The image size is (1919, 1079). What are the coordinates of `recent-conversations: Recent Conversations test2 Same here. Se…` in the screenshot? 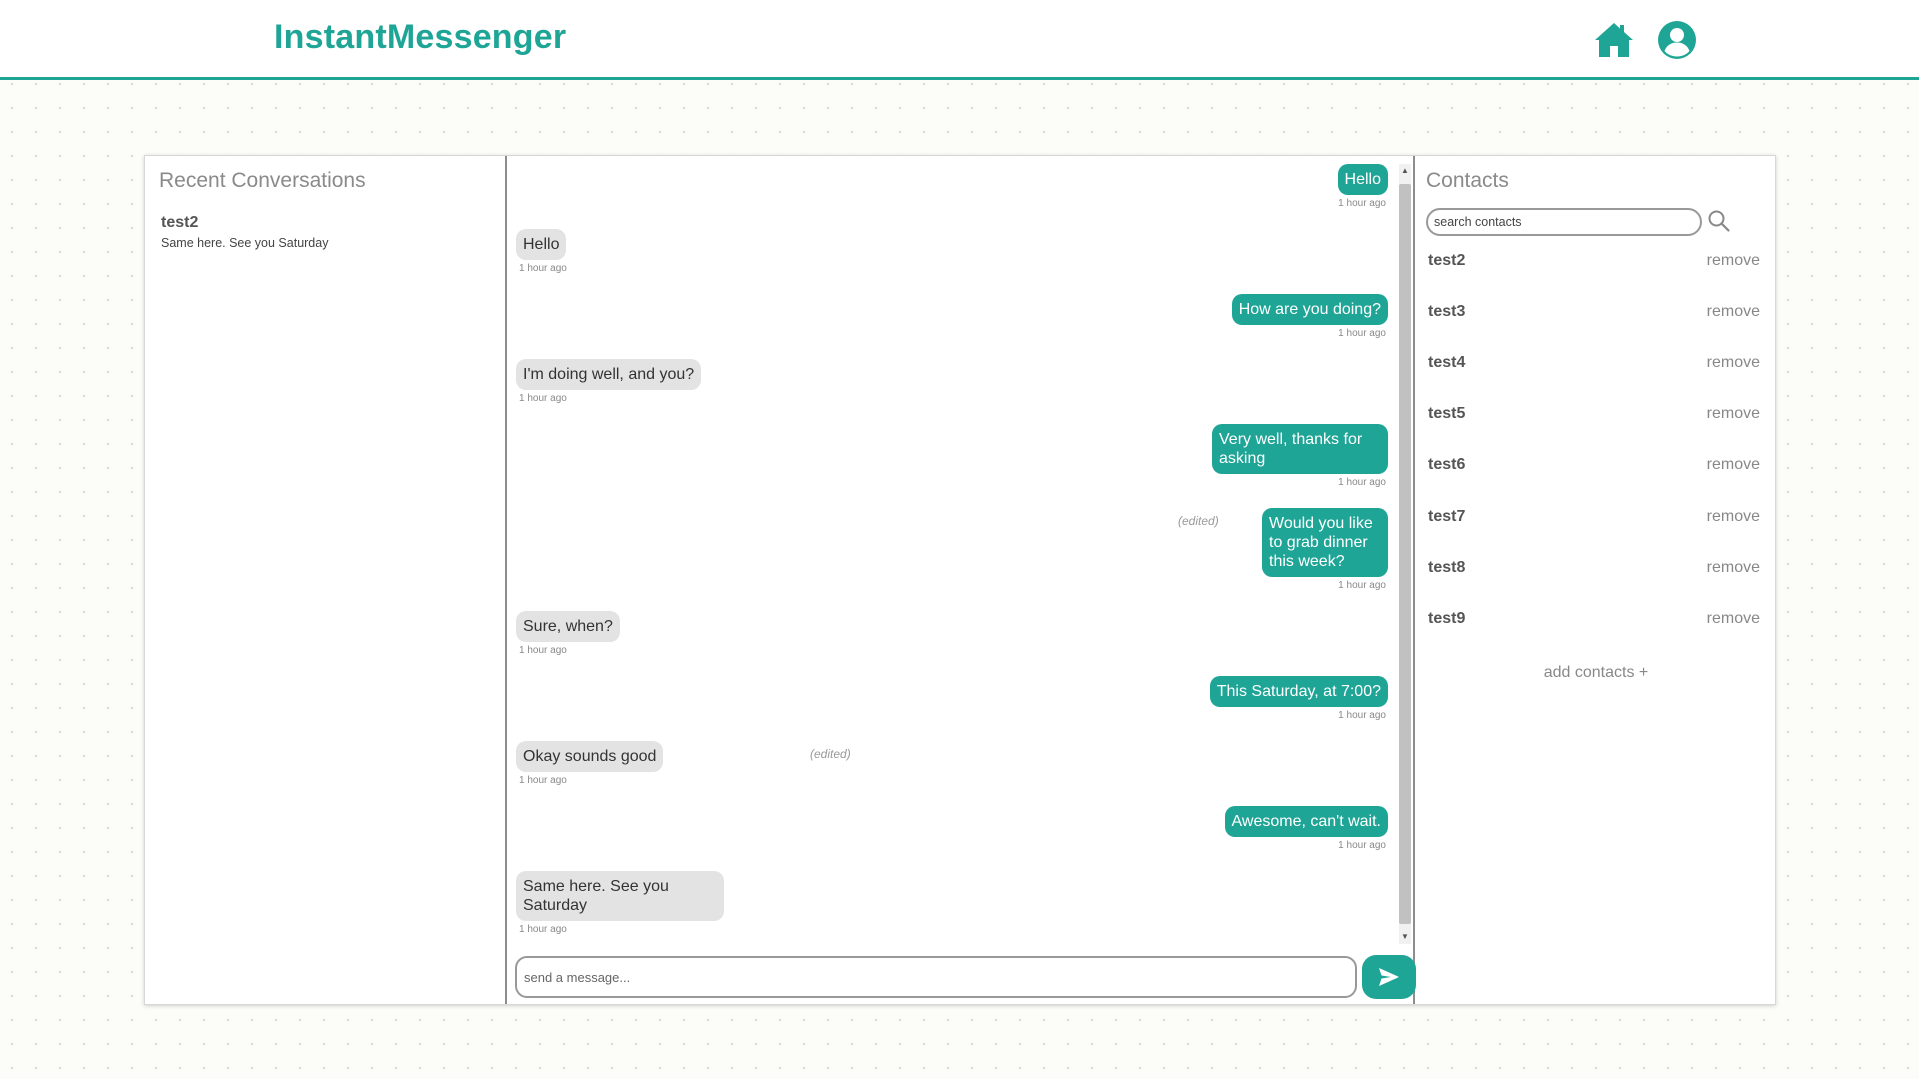 It's located at (326, 580).